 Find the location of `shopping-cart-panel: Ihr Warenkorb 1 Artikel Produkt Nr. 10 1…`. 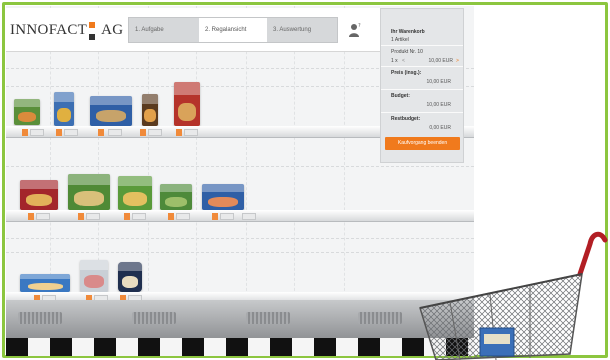

shopping-cart-panel: Ihr Warenkorb 1 Artikel Produkt Nr. 10 1… is located at coordinates (422, 85).